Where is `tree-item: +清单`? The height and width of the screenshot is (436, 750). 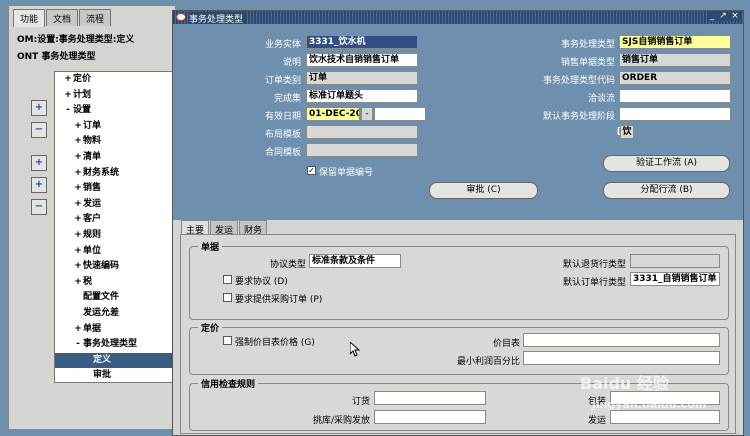
tree-item: +清单 is located at coordinates (116, 158).